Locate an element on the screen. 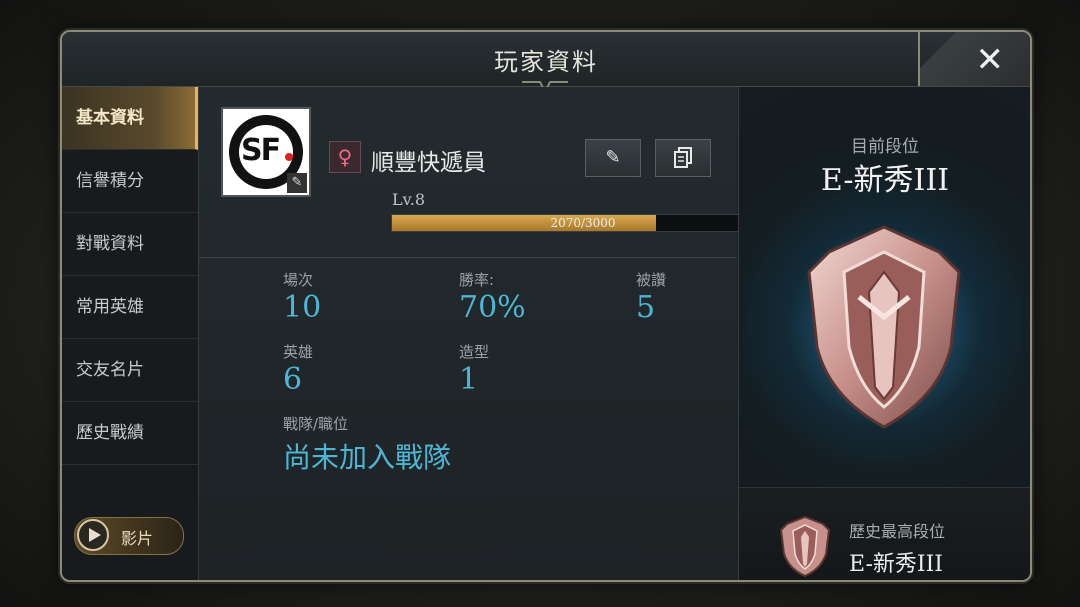 The image size is (1080, 607). team-label: 戰隊/職位 is located at coordinates (316, 424).